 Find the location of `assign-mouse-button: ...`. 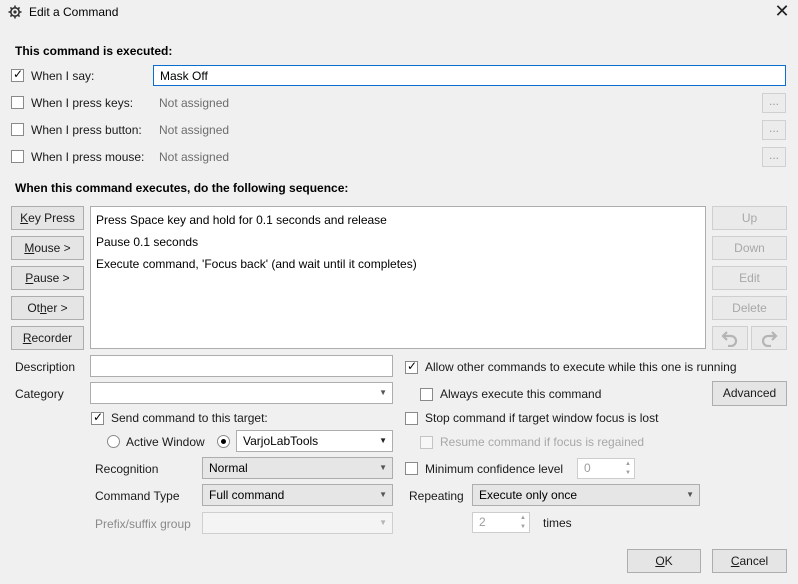

assign-mouse-button: ... is located at coordinates (774, 157).